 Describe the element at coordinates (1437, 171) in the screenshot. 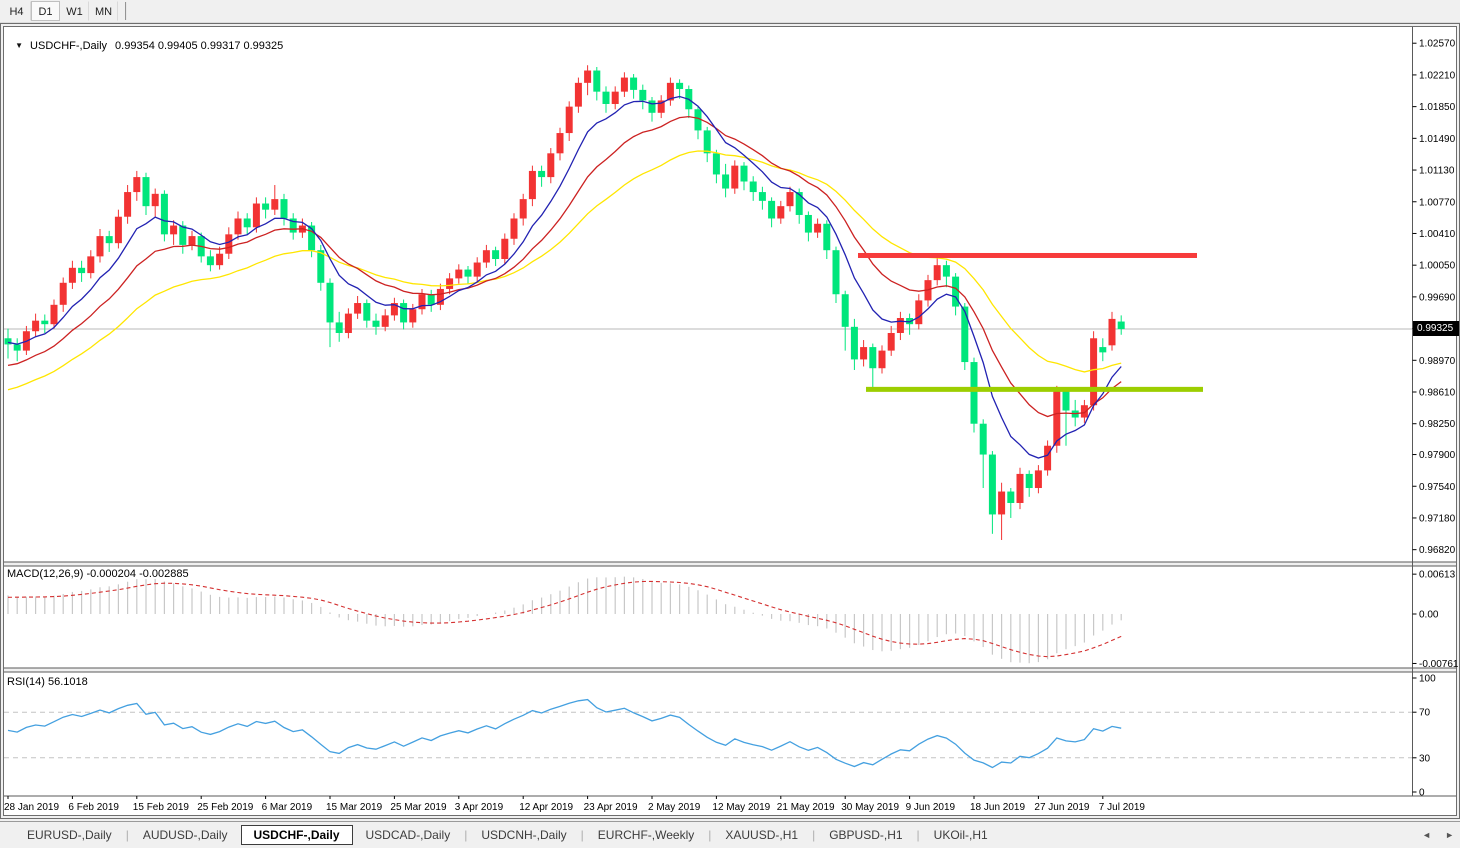

I see `svg-text: 1.01130` at that location.